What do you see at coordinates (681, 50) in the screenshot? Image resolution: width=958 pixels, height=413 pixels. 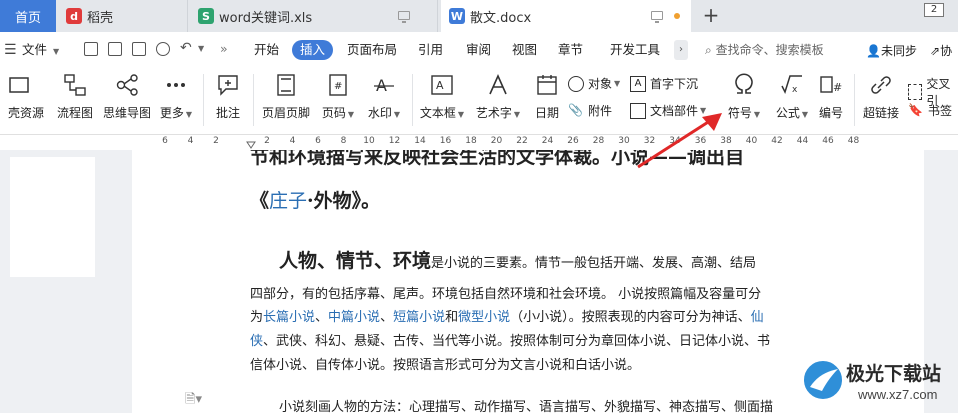 I see `menu-scroll-right-icon: ›` at bounding box center [681, 50].